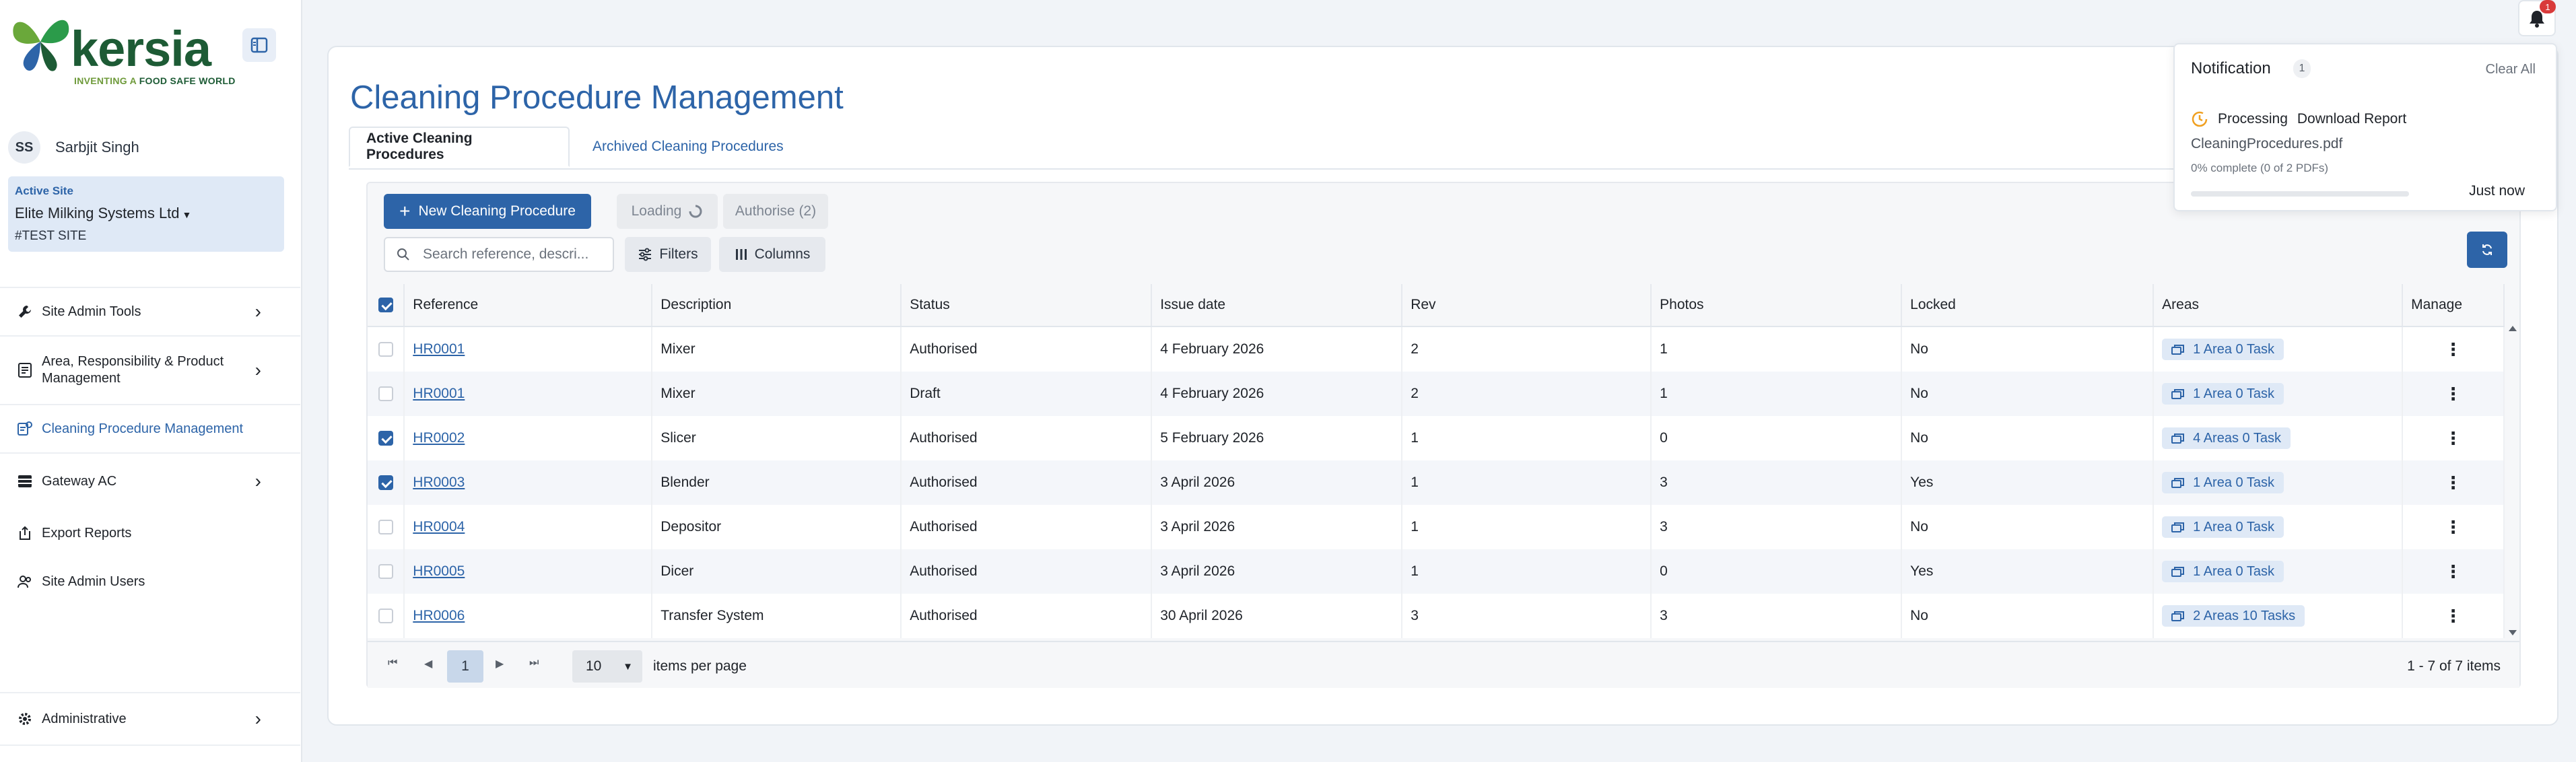 The image size is (2576, 762). What do you see at coordinates (2487, 250) in the screenshot?
I see `refresh-button` at bounding box center [2487, 250].